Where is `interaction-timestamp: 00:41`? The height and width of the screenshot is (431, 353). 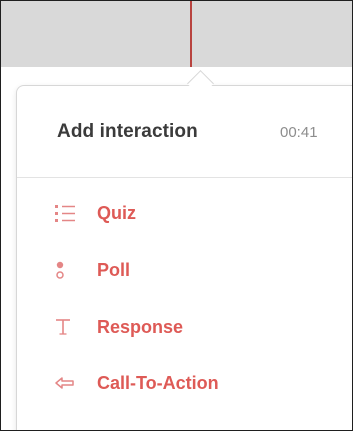 interaction-timestamp: 00:41 is located at coordinates (299, 132).